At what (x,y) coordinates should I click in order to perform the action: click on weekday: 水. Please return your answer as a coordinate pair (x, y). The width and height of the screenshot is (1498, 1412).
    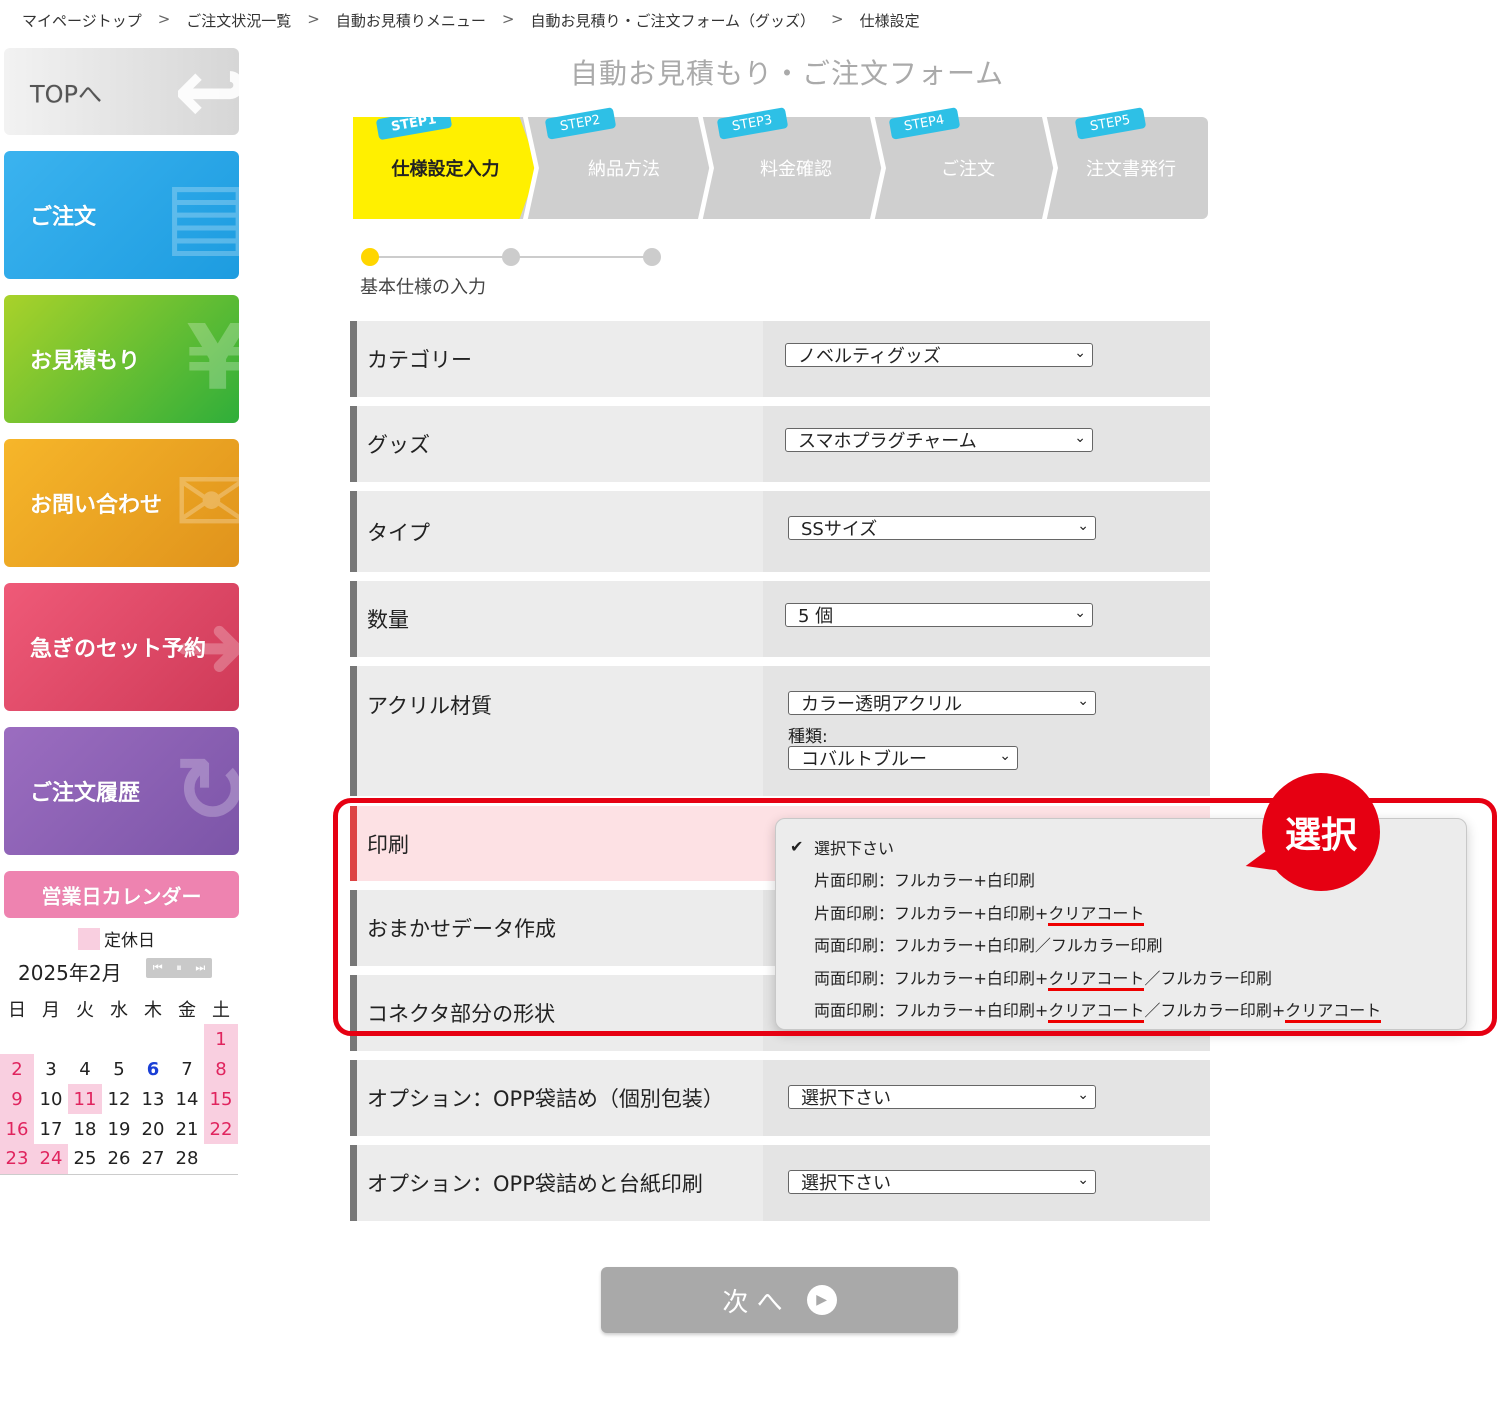
    Looking at the image, I should click on (119, 1010).